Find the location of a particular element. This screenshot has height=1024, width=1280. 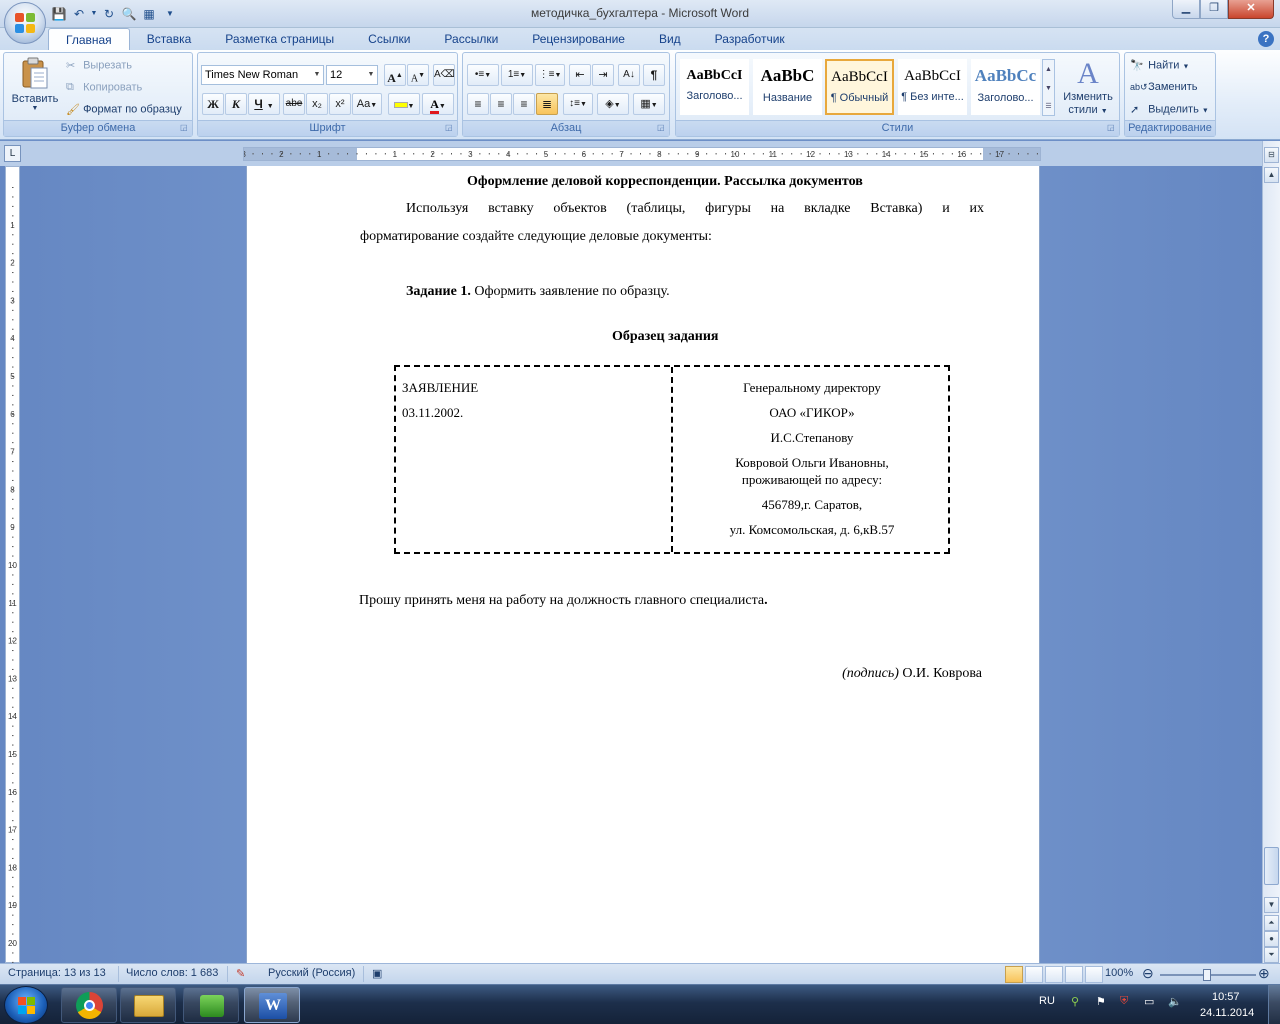

tab-developer: Разработчик is located at coordinates (750, 39).